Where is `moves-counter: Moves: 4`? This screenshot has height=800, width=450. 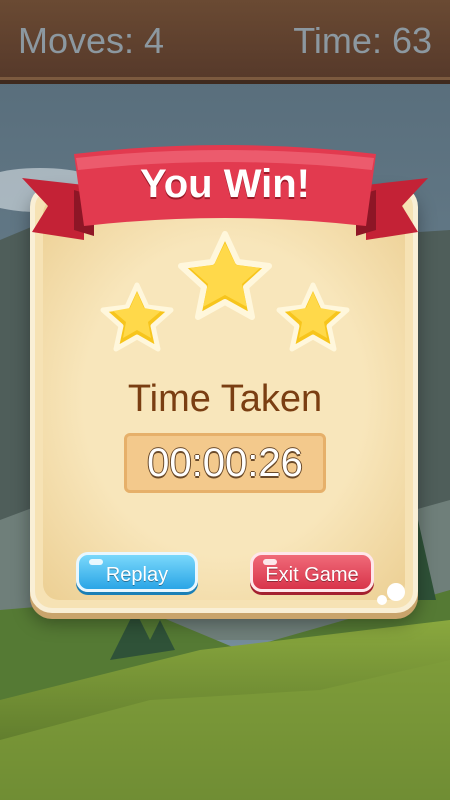
moves-counter: Moves: 4 is located at coordinates (91, 40).